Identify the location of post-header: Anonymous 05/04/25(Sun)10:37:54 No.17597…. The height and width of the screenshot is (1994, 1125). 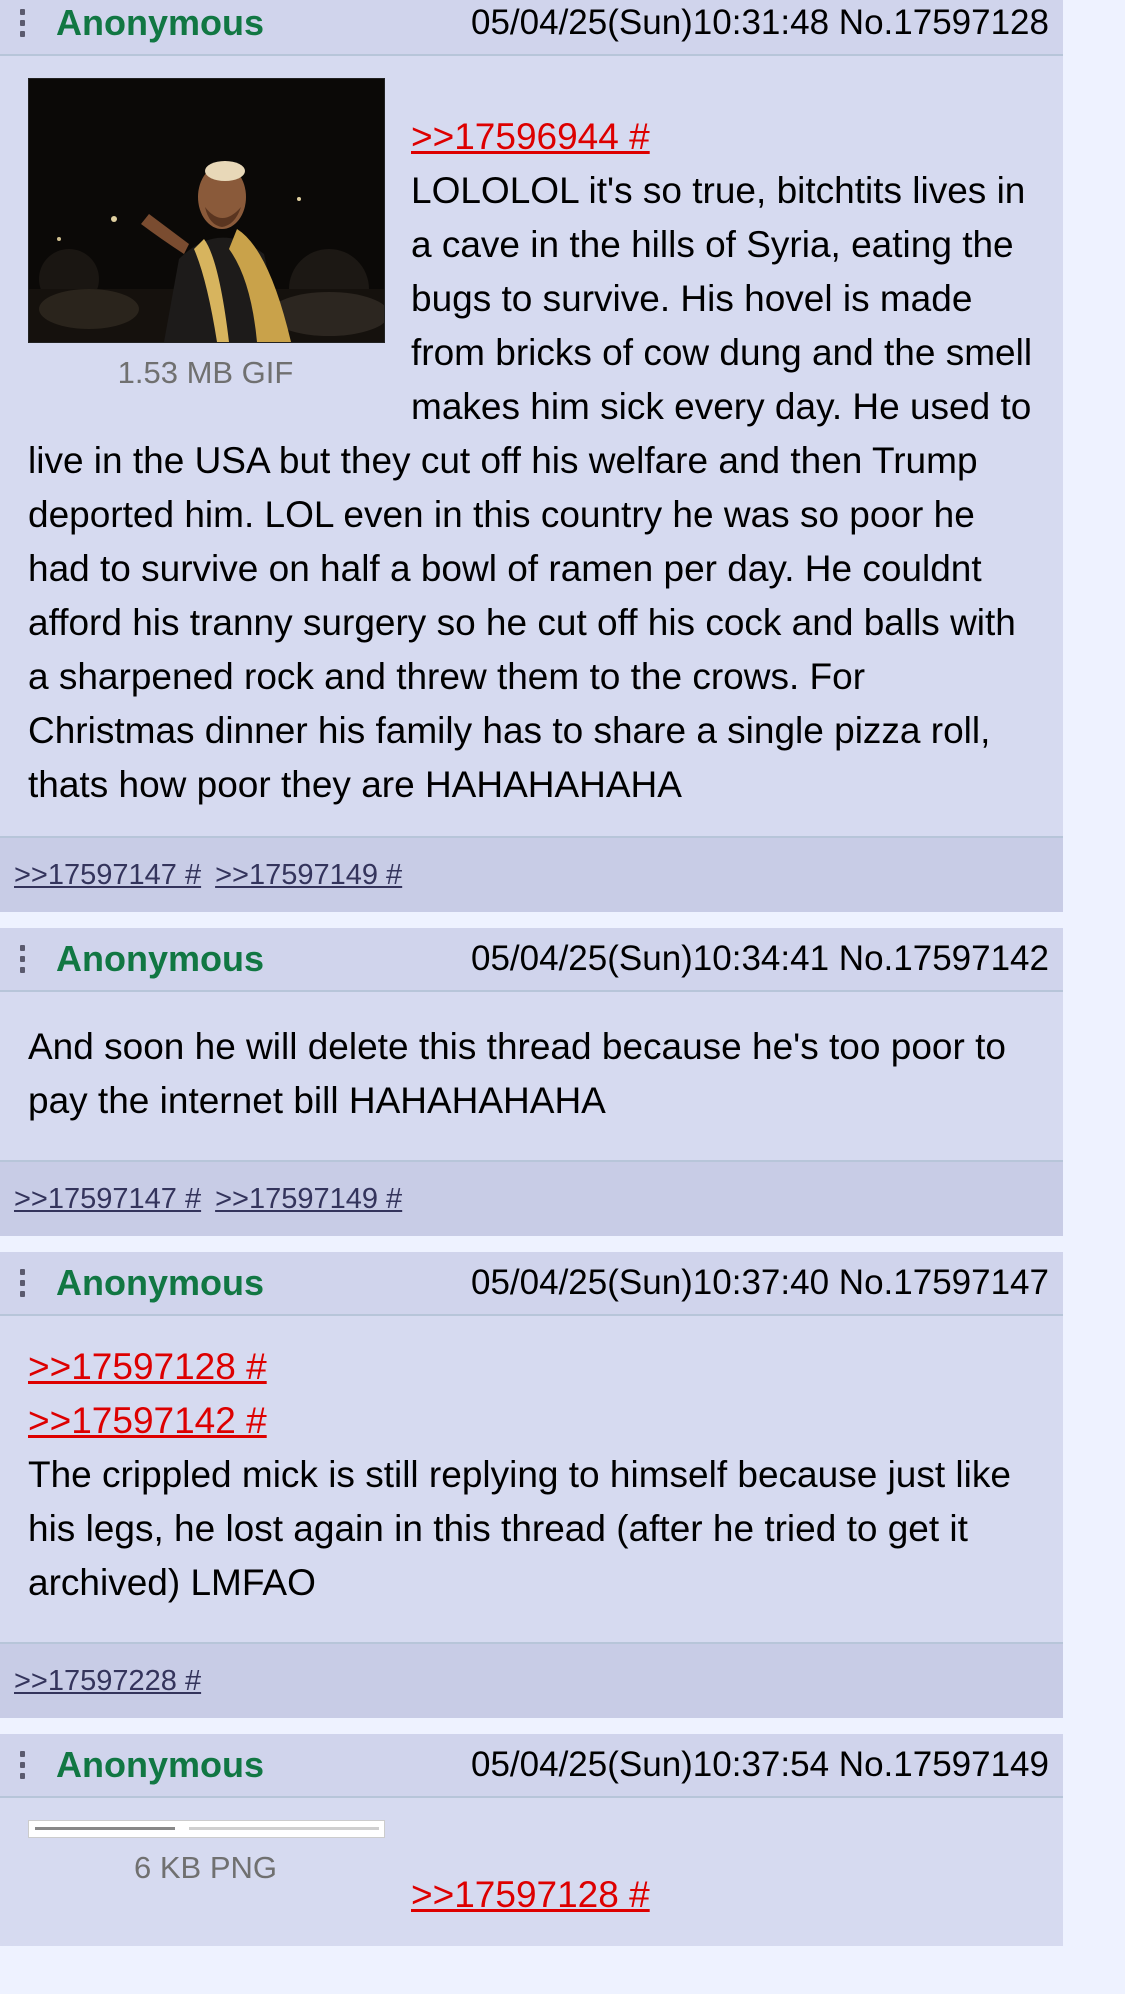
(531, 1766).